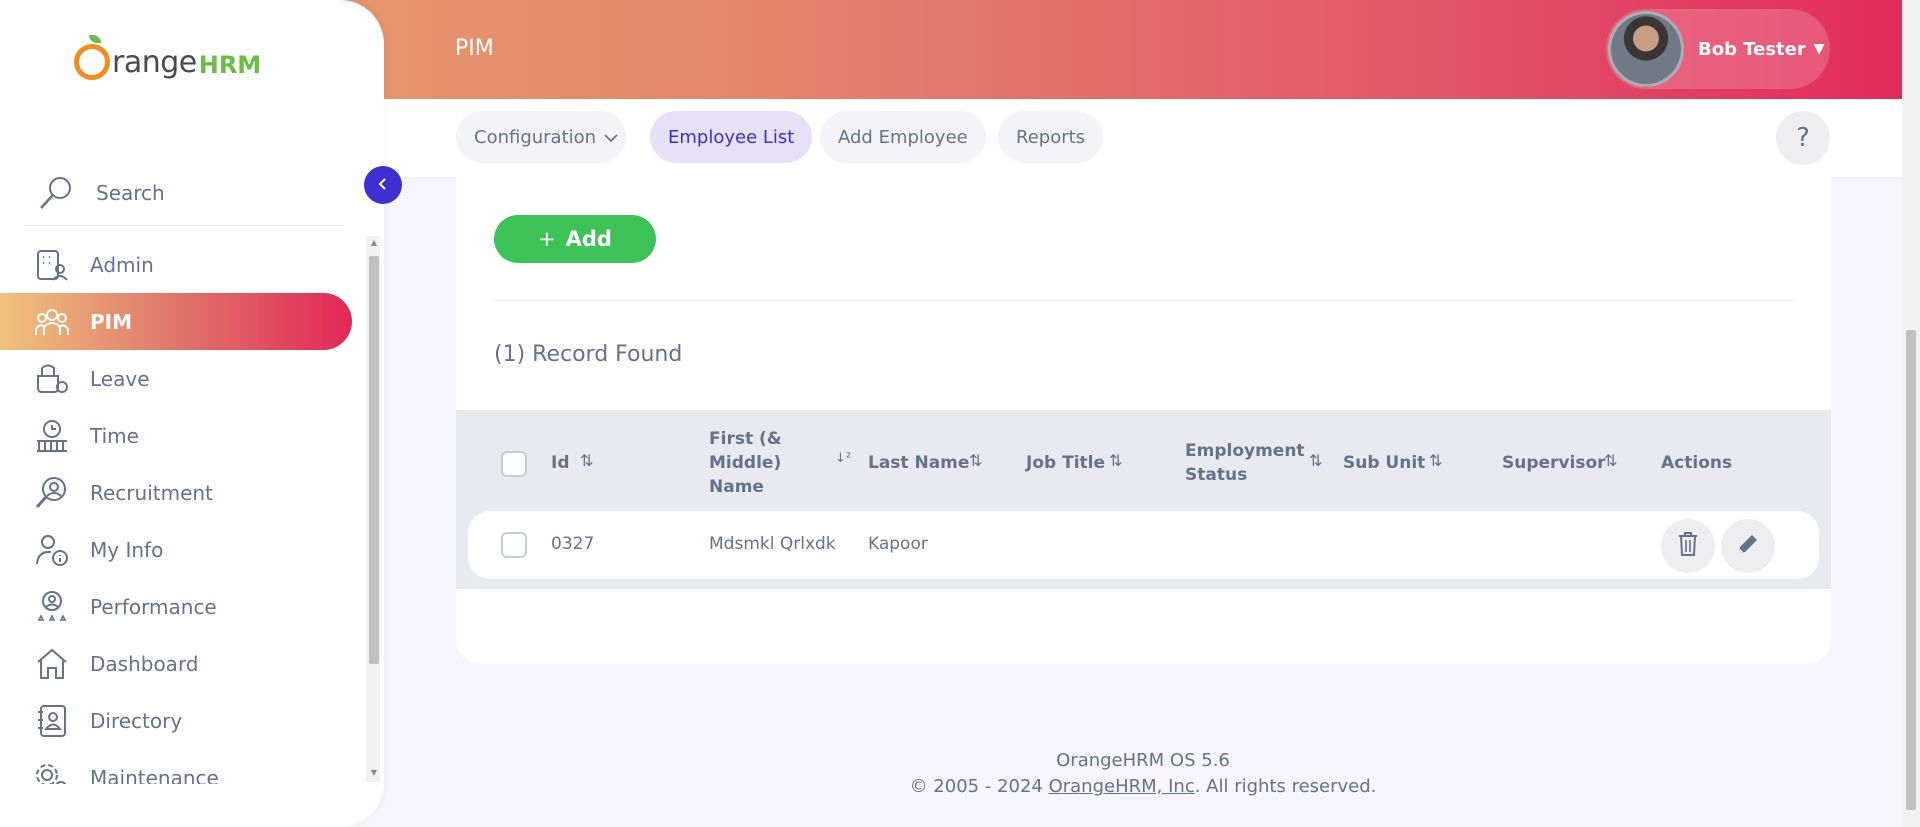  I want to click on sidebar-item-label: Admin, so click(122, 264).